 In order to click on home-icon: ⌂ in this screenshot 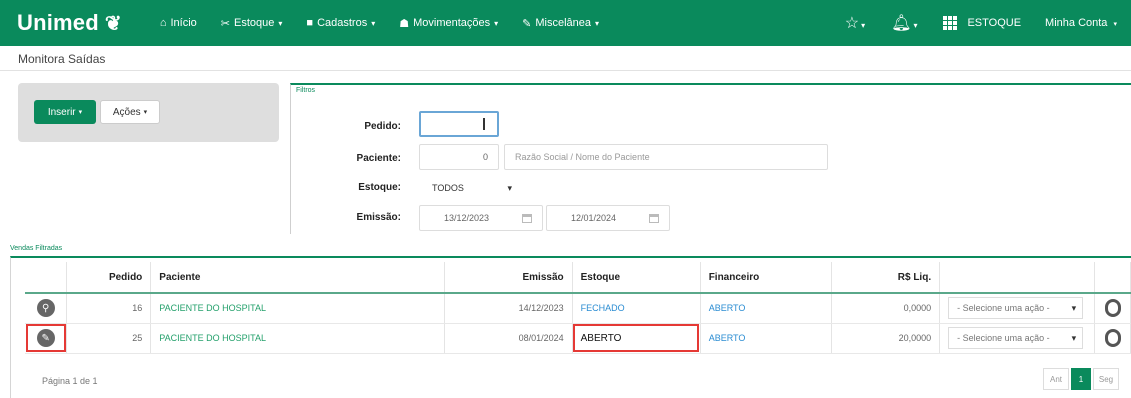, I will do `click(163, 23)`.